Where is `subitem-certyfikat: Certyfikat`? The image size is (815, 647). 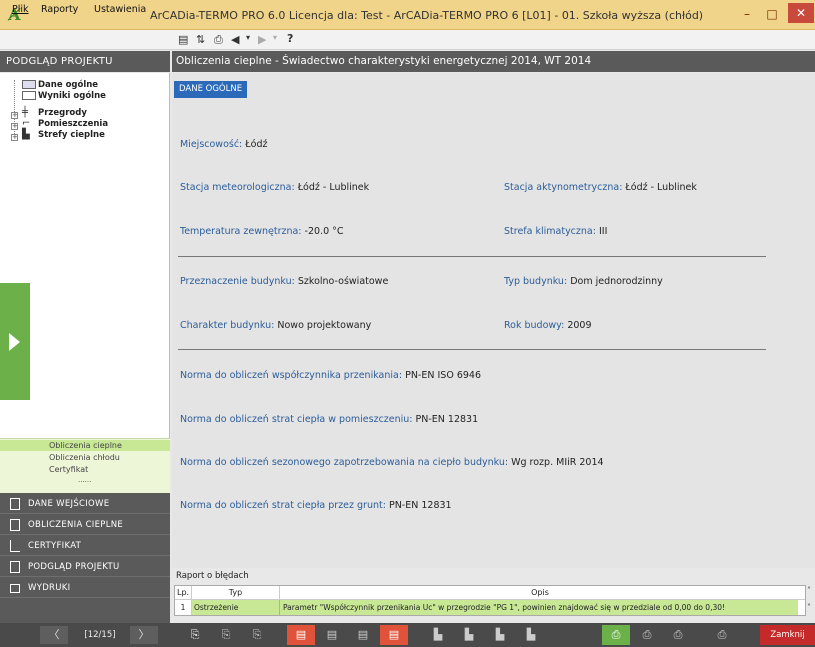 subitem-certyfikat: Certyfikat is located at coordinates (85, 469).